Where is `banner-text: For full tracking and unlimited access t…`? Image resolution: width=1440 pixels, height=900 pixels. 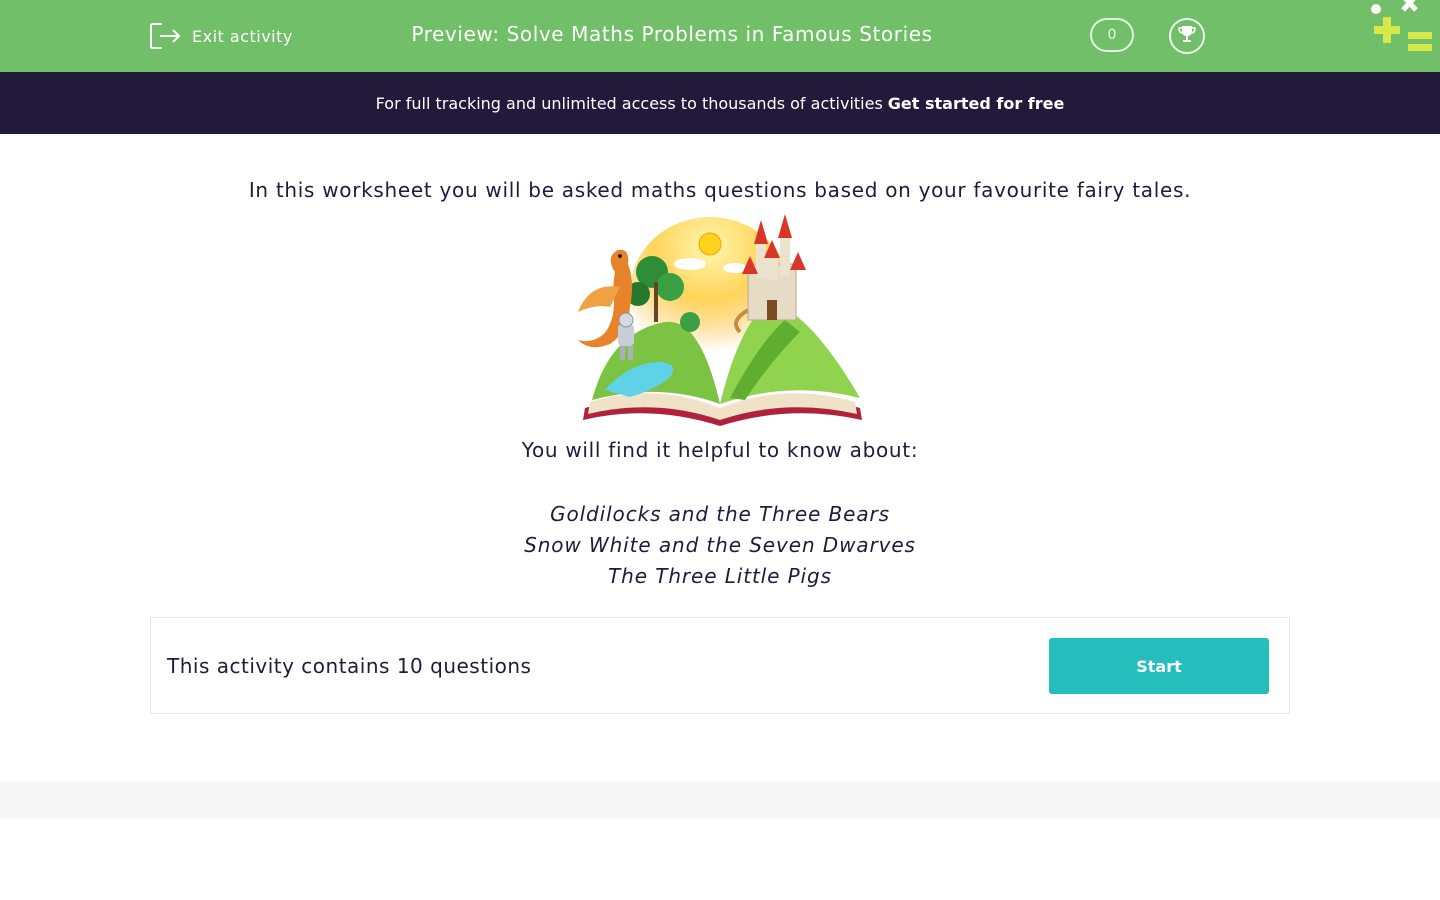 banner-text: For full tracking and unlimited access t… is located at coordinates (629, 103).